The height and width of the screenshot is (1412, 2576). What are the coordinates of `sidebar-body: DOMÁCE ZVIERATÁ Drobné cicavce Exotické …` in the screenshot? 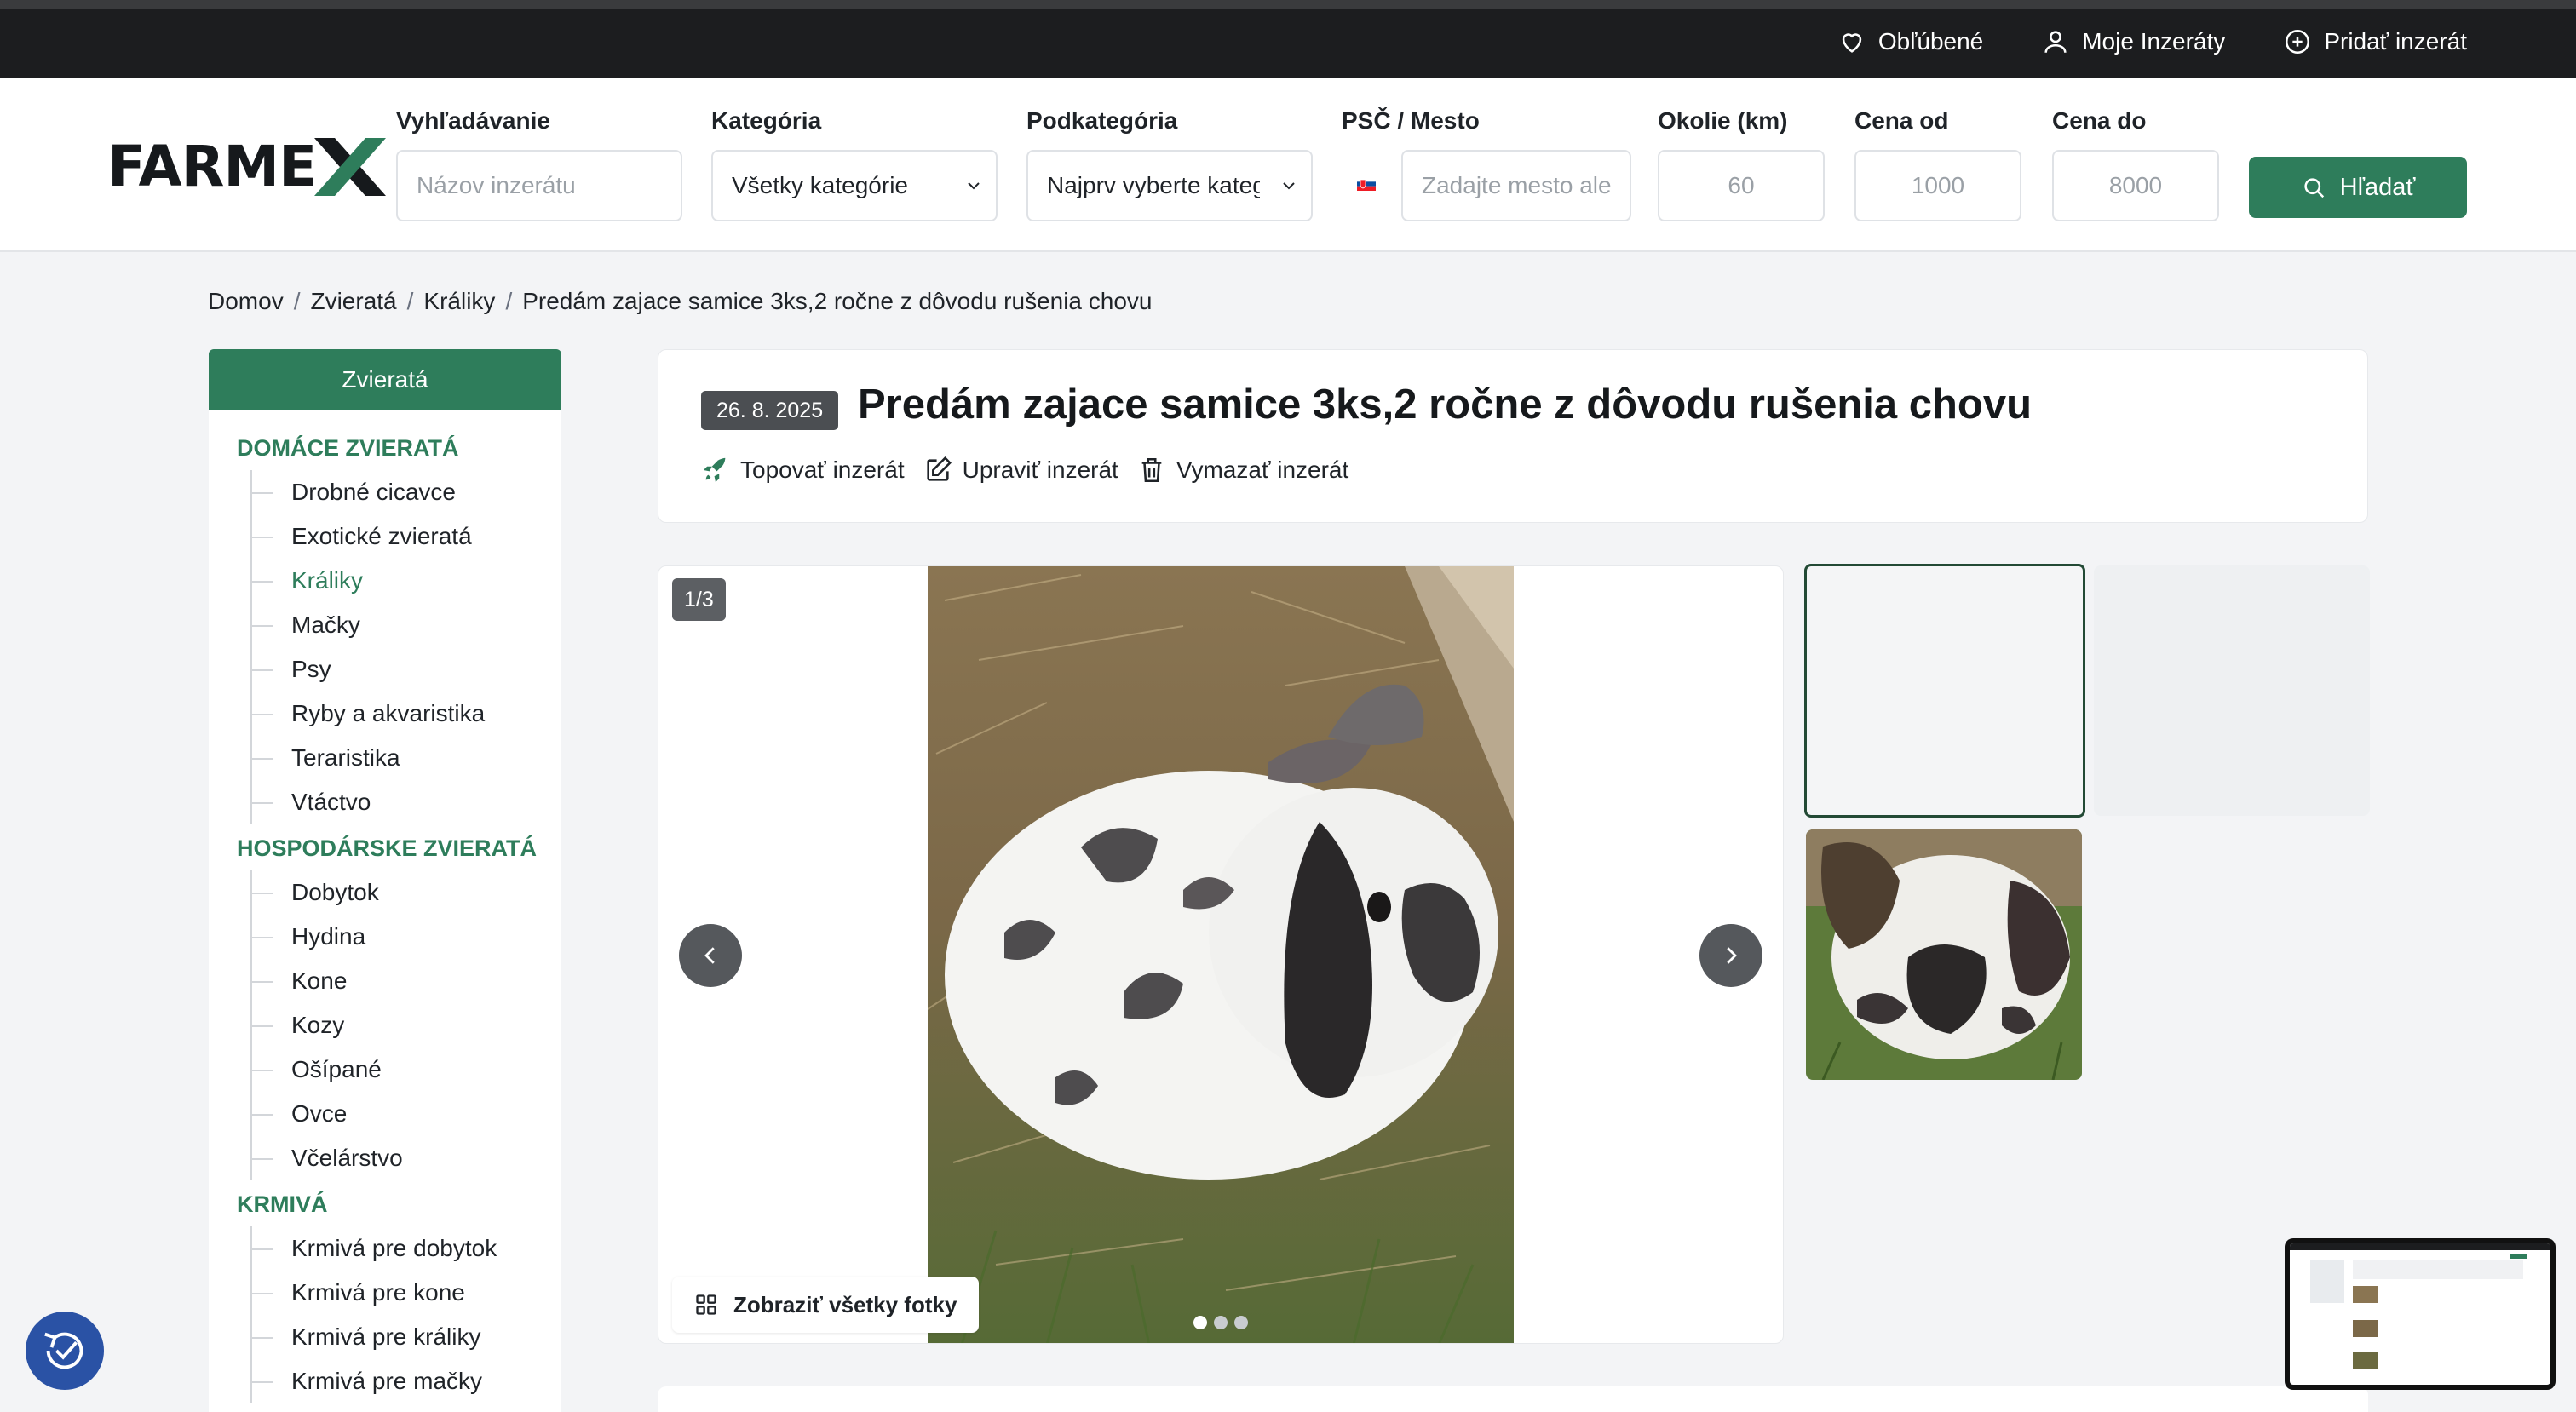 It's located at (385, 906).